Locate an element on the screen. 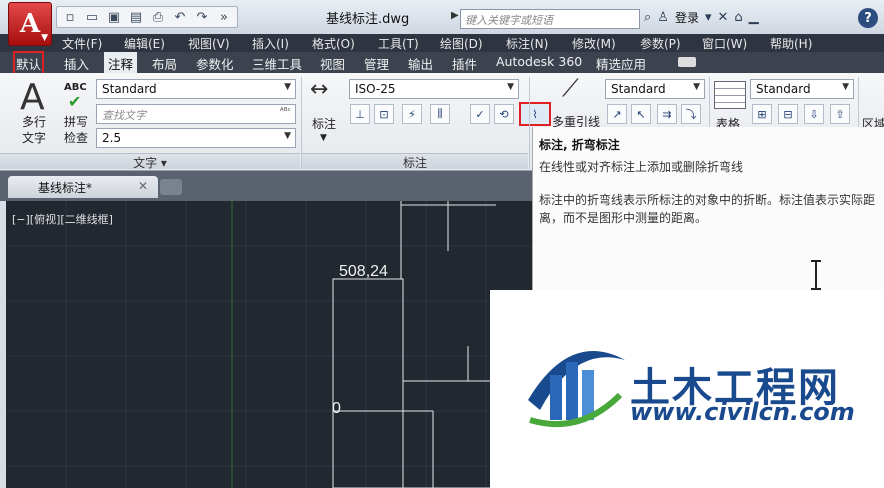 This screenshot has width=884, height=488. dimension-text-2: 0 is located at coordinates (336, 408).